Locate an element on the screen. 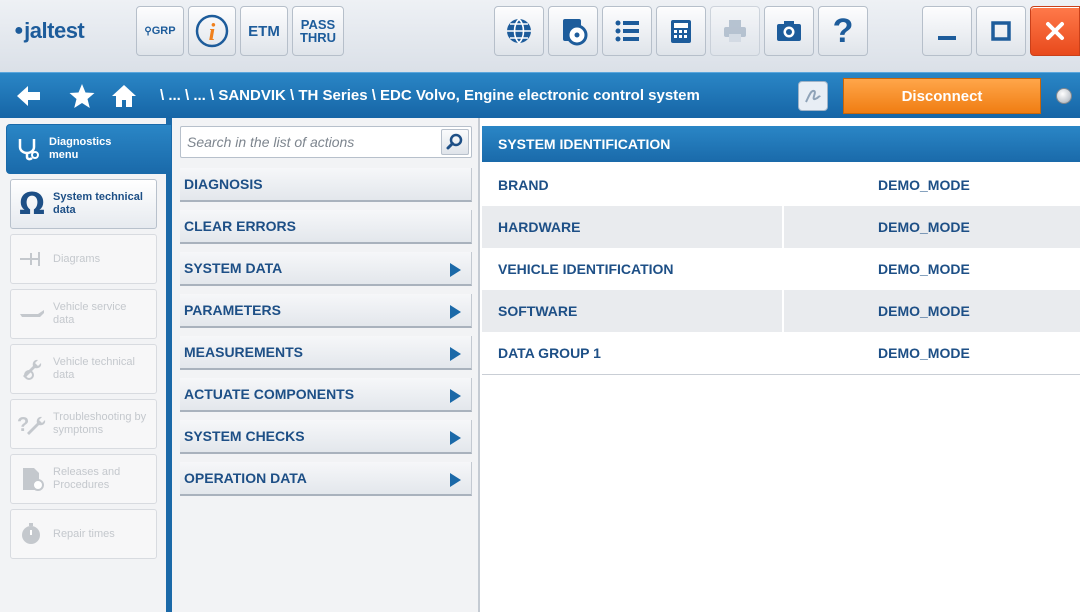 The width and height of the screenshot is (1080, 612). question-wrench-icon: ? is located at coordinates (32, 424).